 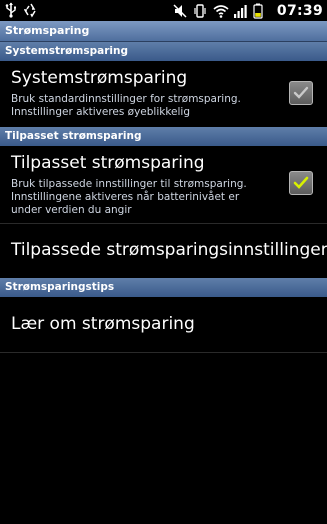 What do you see at coordinates (299, 10) in the screenshot?
I see `status-time: 07:39` at bounding box center [299, 10].